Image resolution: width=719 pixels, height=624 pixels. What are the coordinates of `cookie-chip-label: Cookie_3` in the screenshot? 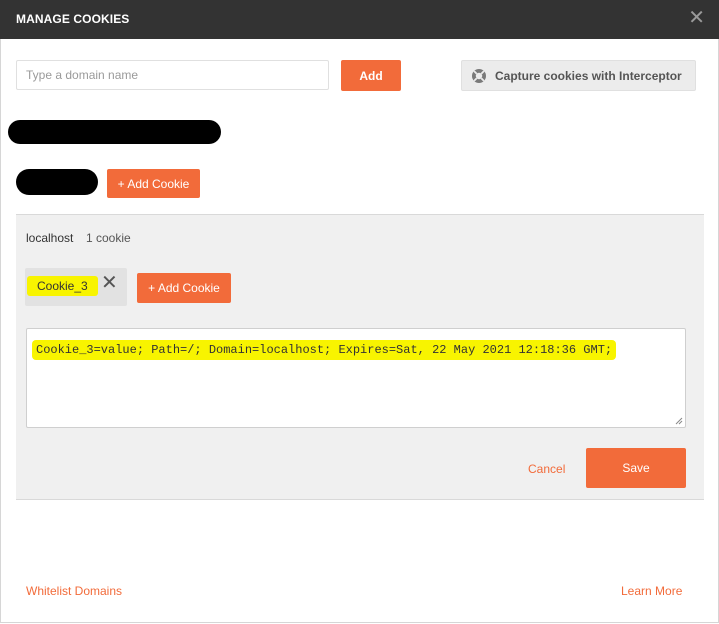 It's located at (62, 286).